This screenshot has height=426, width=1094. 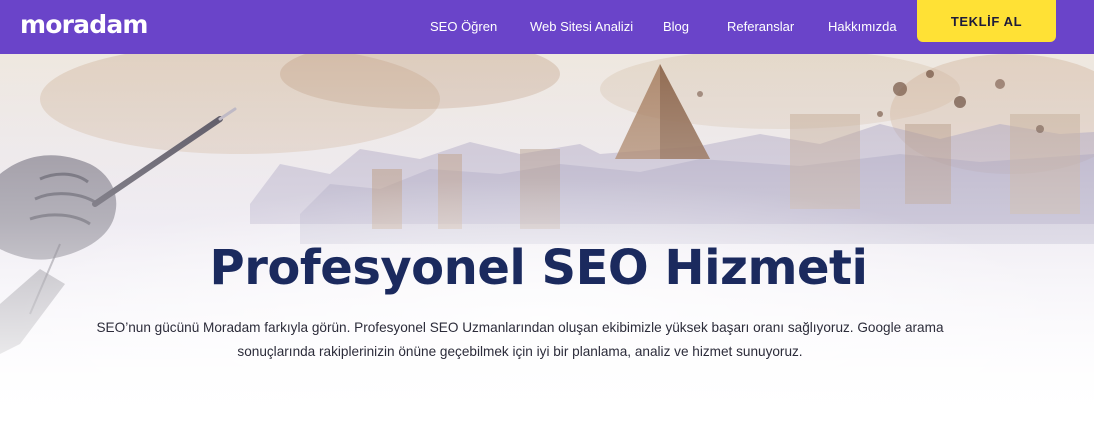 What do you see at coordinates (862, 27) in the screenshot?
I see `nav-link-hakkimizda: Hakkımızda` at bounding box center [862, 27].